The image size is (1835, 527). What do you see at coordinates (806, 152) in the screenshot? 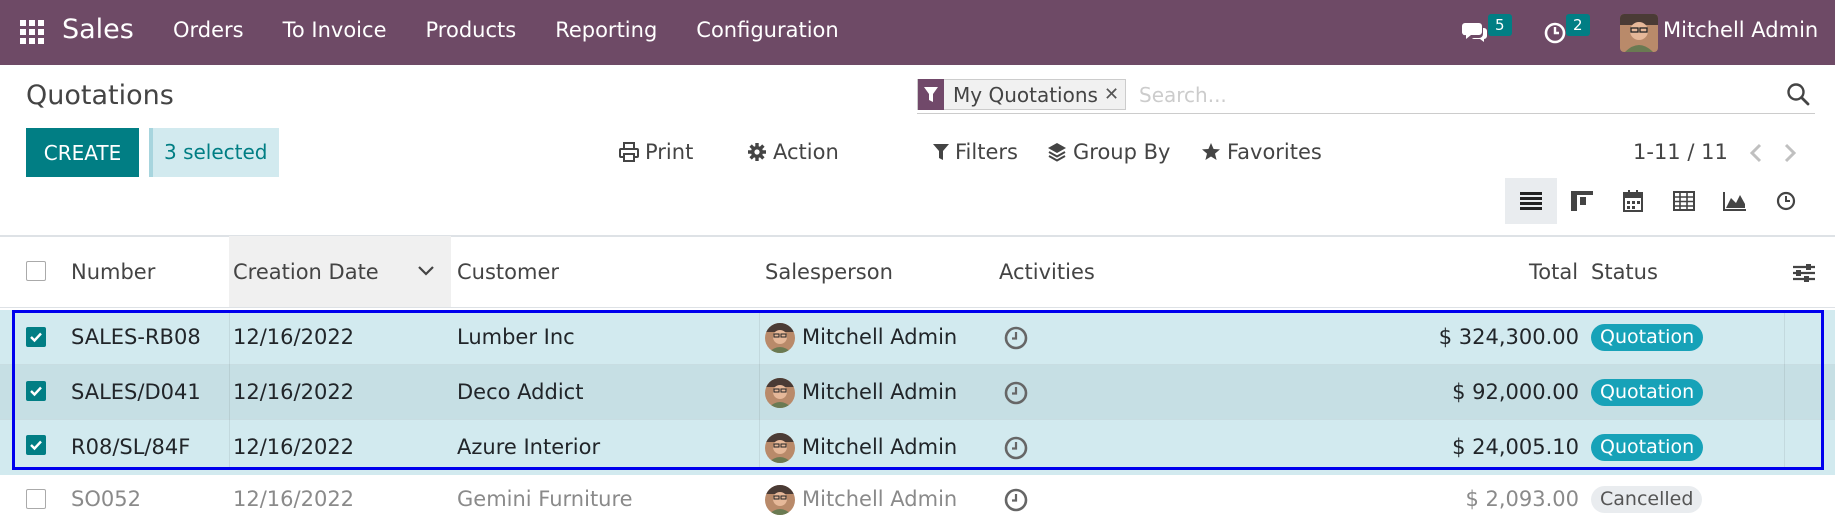
I see `action-label: Action` at bounding box center [806, 152].